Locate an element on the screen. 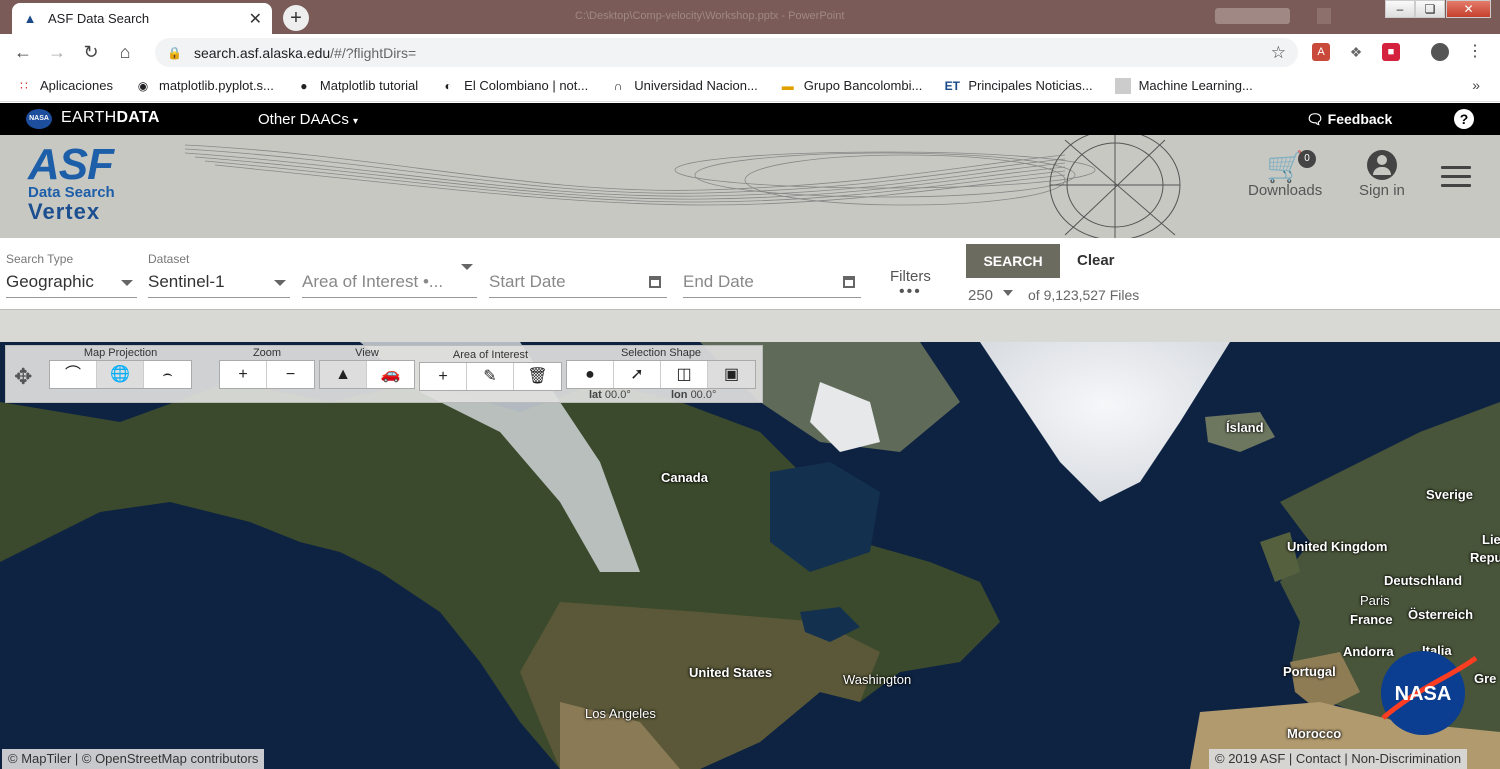 The height and width of the screenshot is (769, 1500). matplotlib-icon: ◉ is located at coordinates (143, 85).